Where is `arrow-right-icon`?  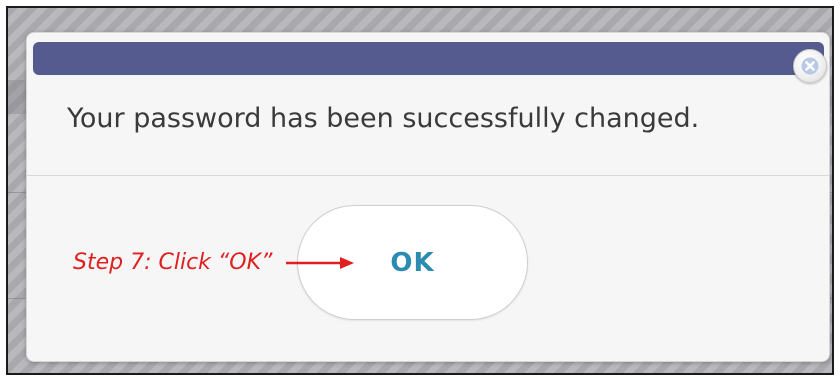
arrow-right-icon is located at coordinates (320, 263).